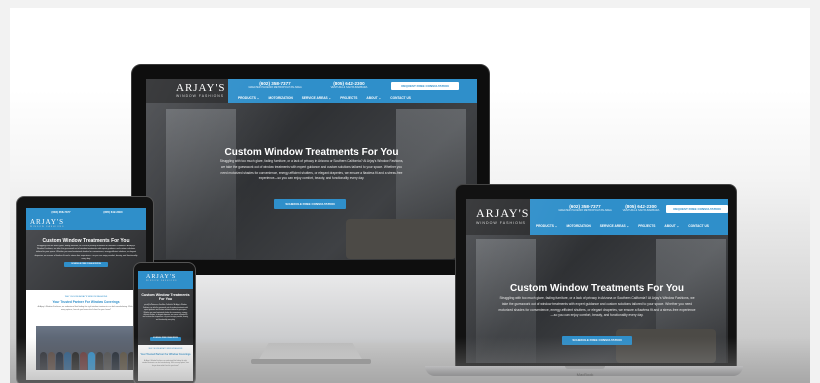 The image size is (820, 383). I want to click on phone-number: (805) 642-2300, so click(113, 212).